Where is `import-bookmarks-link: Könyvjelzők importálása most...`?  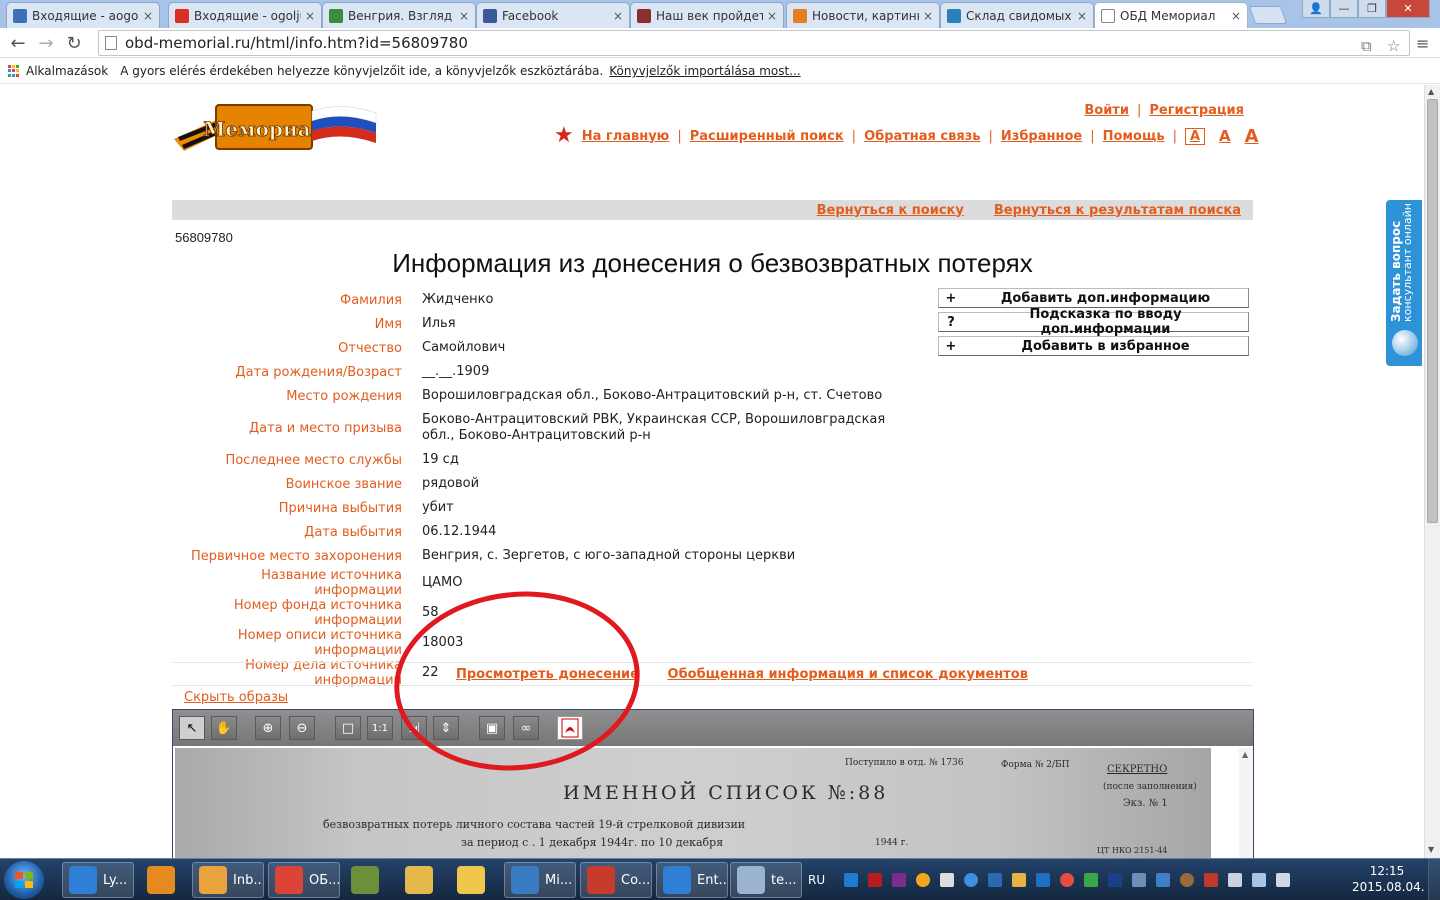 import-bookmarks-link: Könyvjelzők importálása most... is located at coordinates (704, 71).